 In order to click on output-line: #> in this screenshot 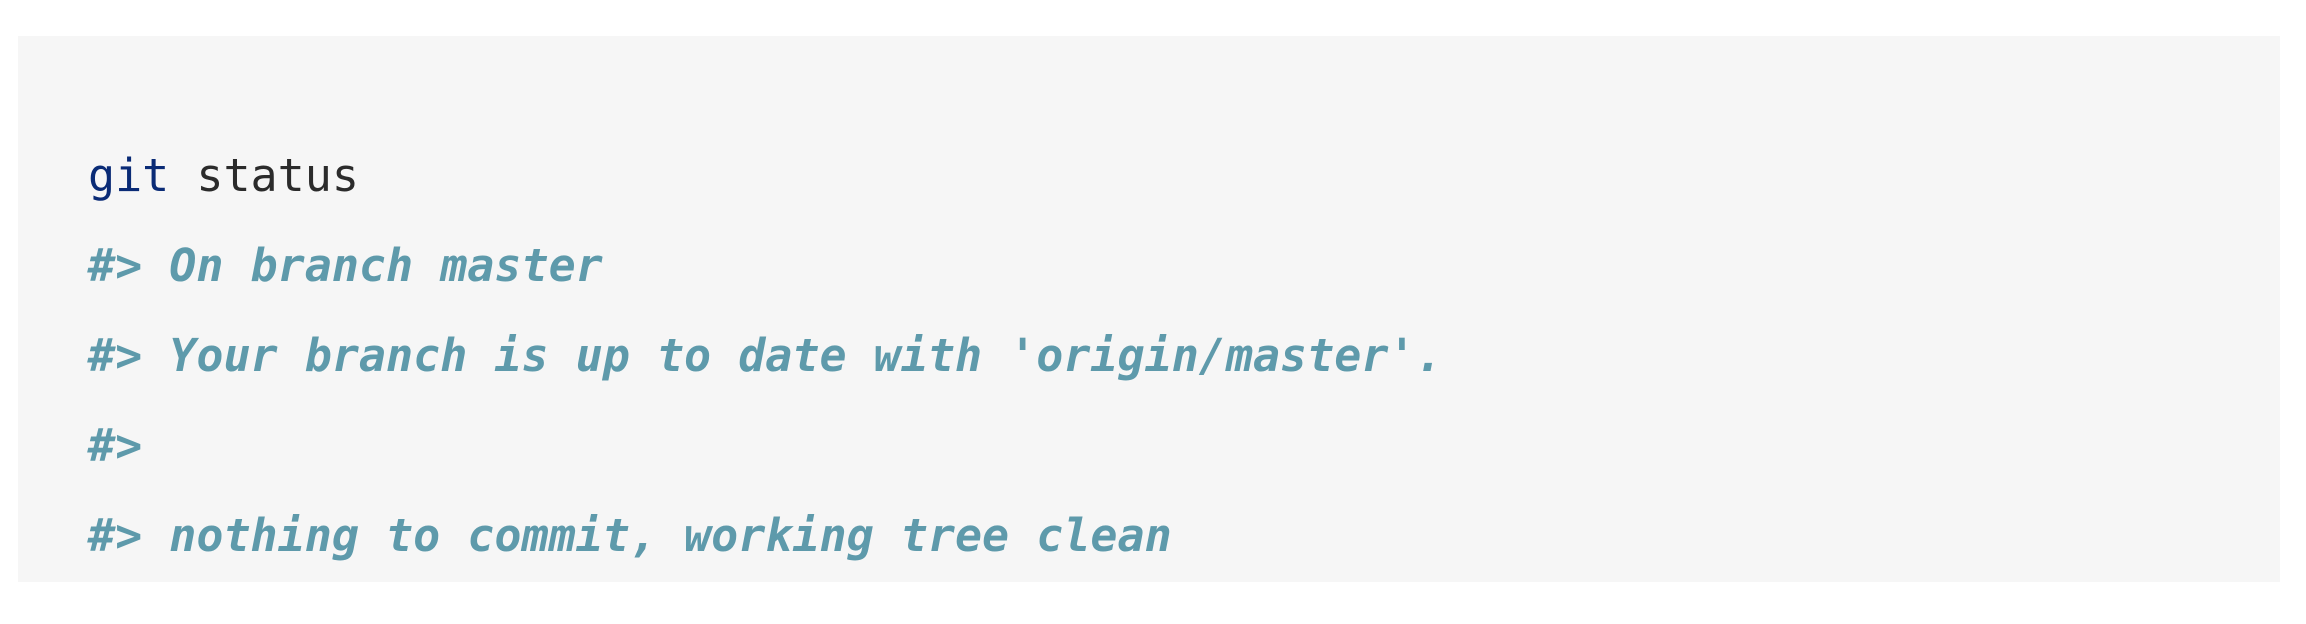, I will do `click(115, 445)`.